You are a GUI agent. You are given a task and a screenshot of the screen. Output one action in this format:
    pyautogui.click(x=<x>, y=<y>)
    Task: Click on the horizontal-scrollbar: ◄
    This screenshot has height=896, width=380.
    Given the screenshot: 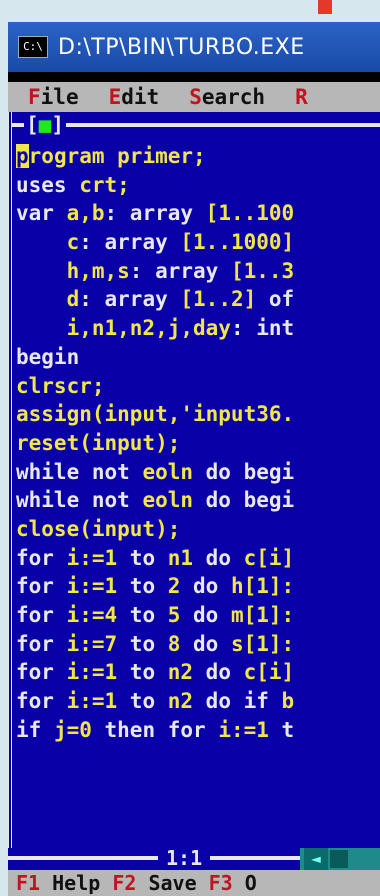 What is the action you would take?
    pyautogui.click(x=340, y=859)
    